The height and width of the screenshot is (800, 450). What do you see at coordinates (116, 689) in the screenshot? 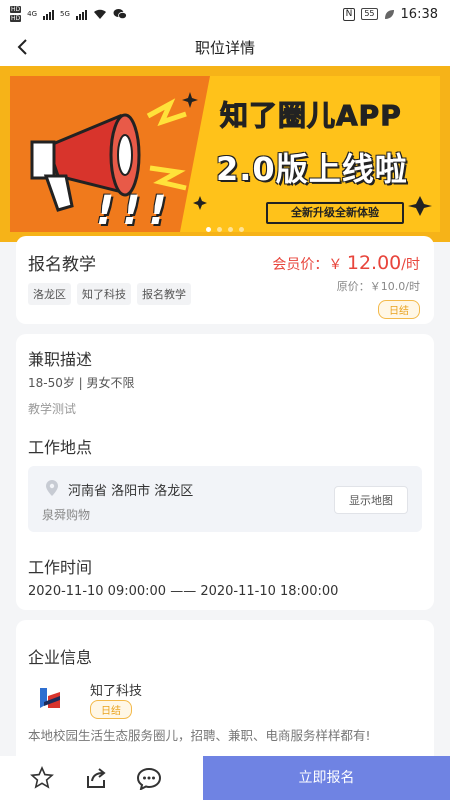
I see `company-name: 知了科技` at bounding box center [116, 689].